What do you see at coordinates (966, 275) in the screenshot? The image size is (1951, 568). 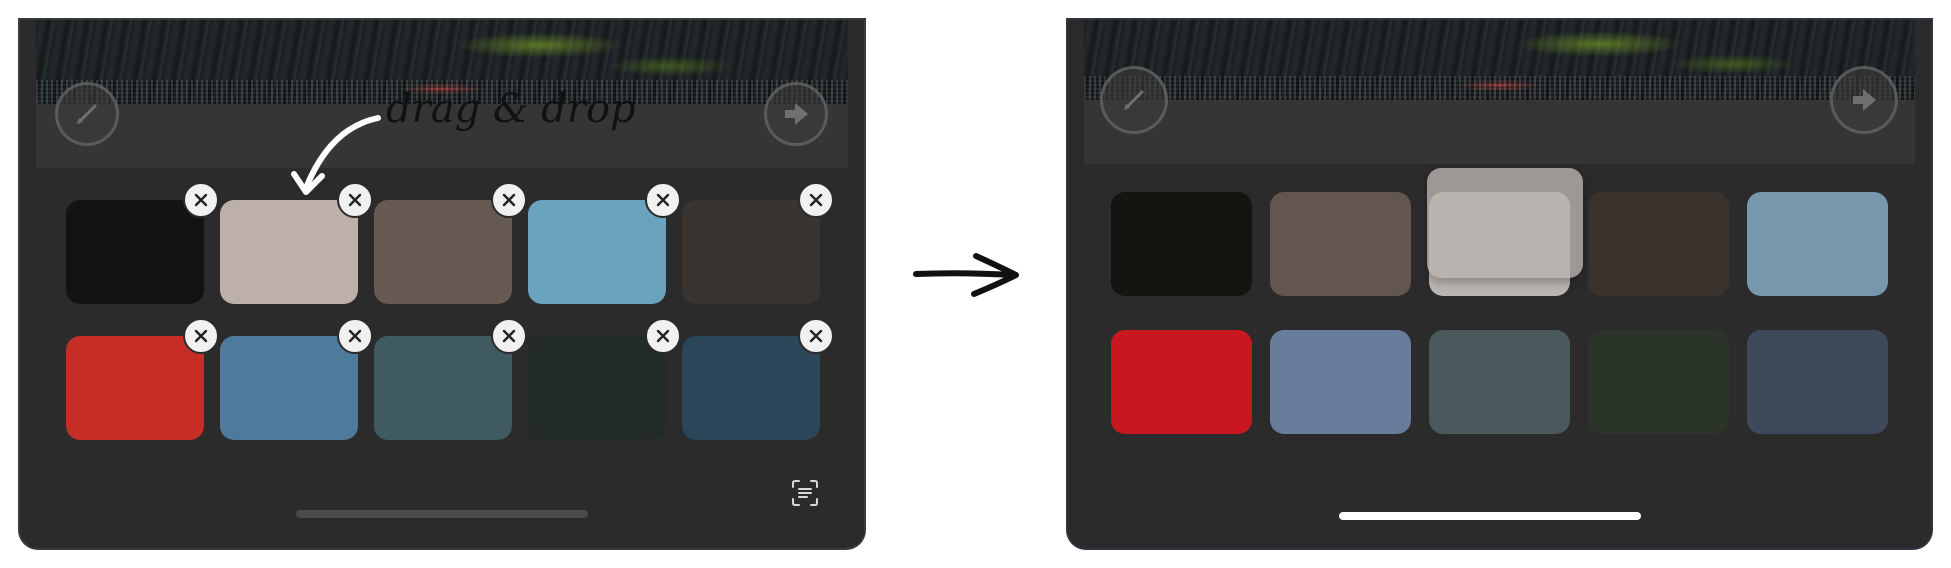 I see `transition-arrow-icon` at bounding box center [966, 275].